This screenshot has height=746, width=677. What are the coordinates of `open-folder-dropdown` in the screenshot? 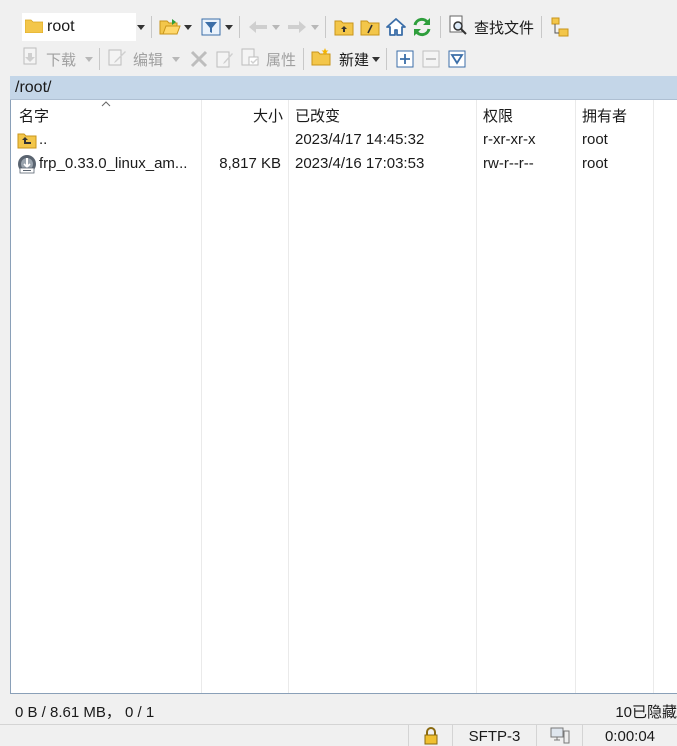 It's located at (188, 27).